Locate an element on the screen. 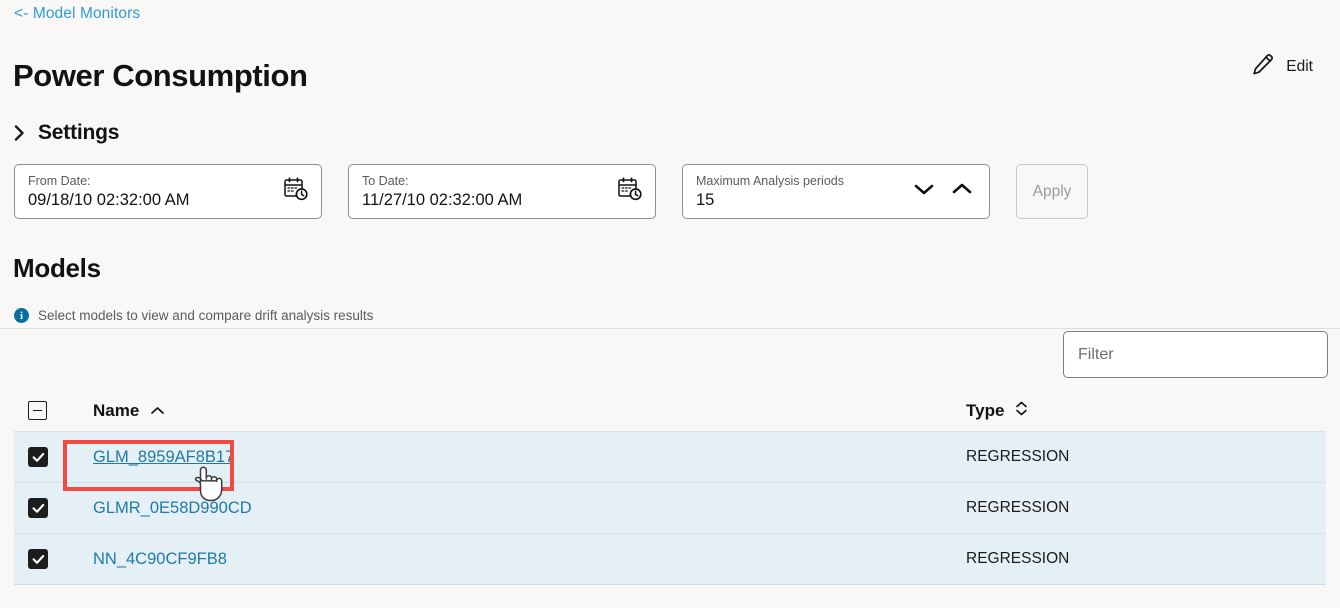 The height and width of the screenshot is (608, 1340). select-all-checkbox is located at coordinates (37, 410).